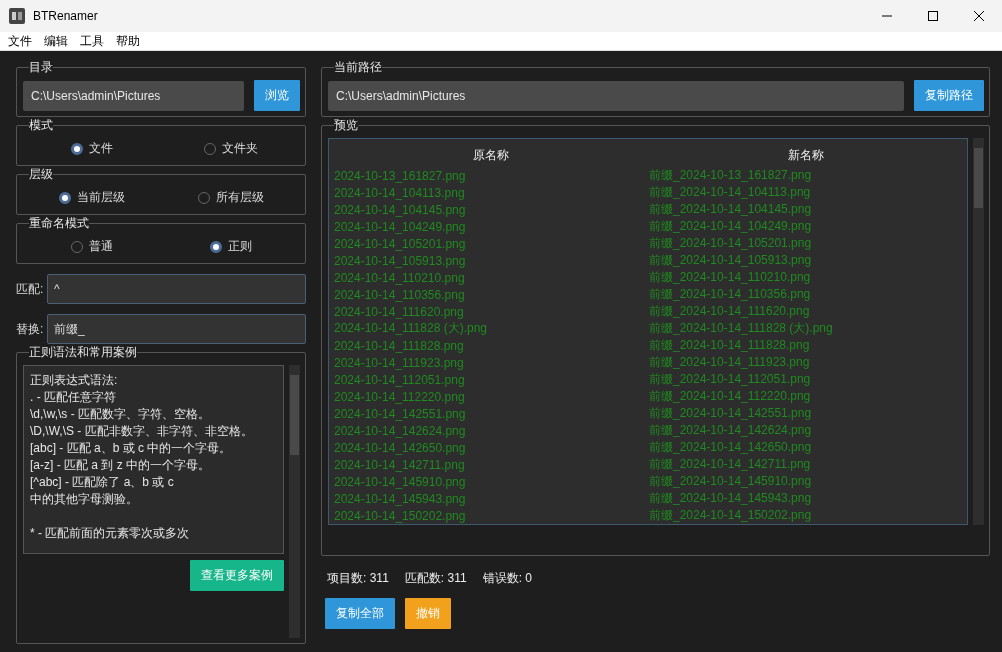 The width and height of the screenshot is (1002, 652). Describe the element at coordinates (933, 16) in the screenshot. I see `maximize-icon` at that location.